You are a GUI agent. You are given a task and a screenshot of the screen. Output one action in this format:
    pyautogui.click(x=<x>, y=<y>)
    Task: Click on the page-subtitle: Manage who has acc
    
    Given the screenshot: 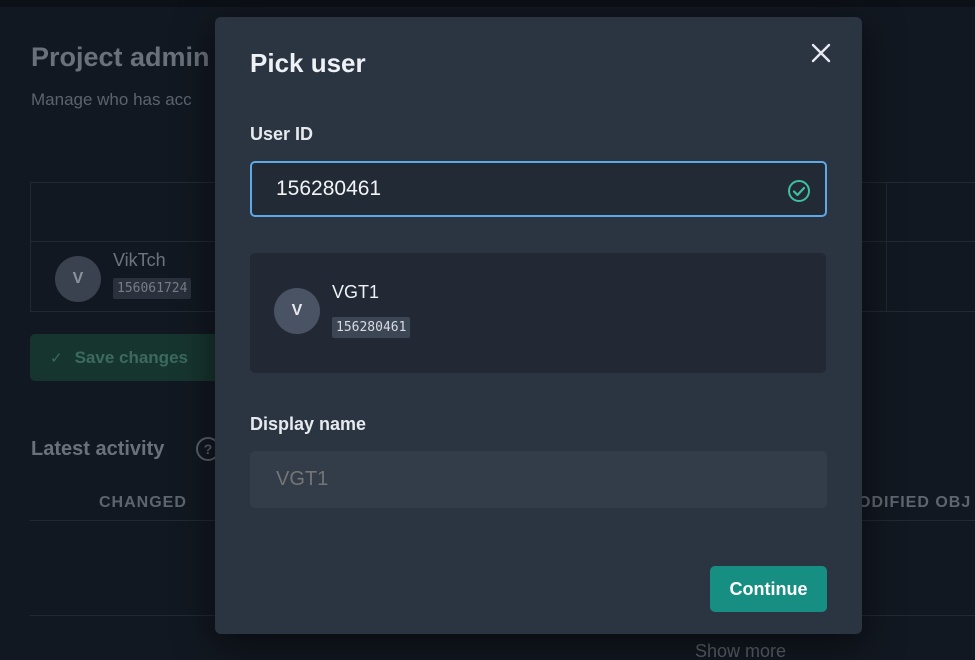 What is the action you would take?
    pyautogui.click(x=111, y=99)
    